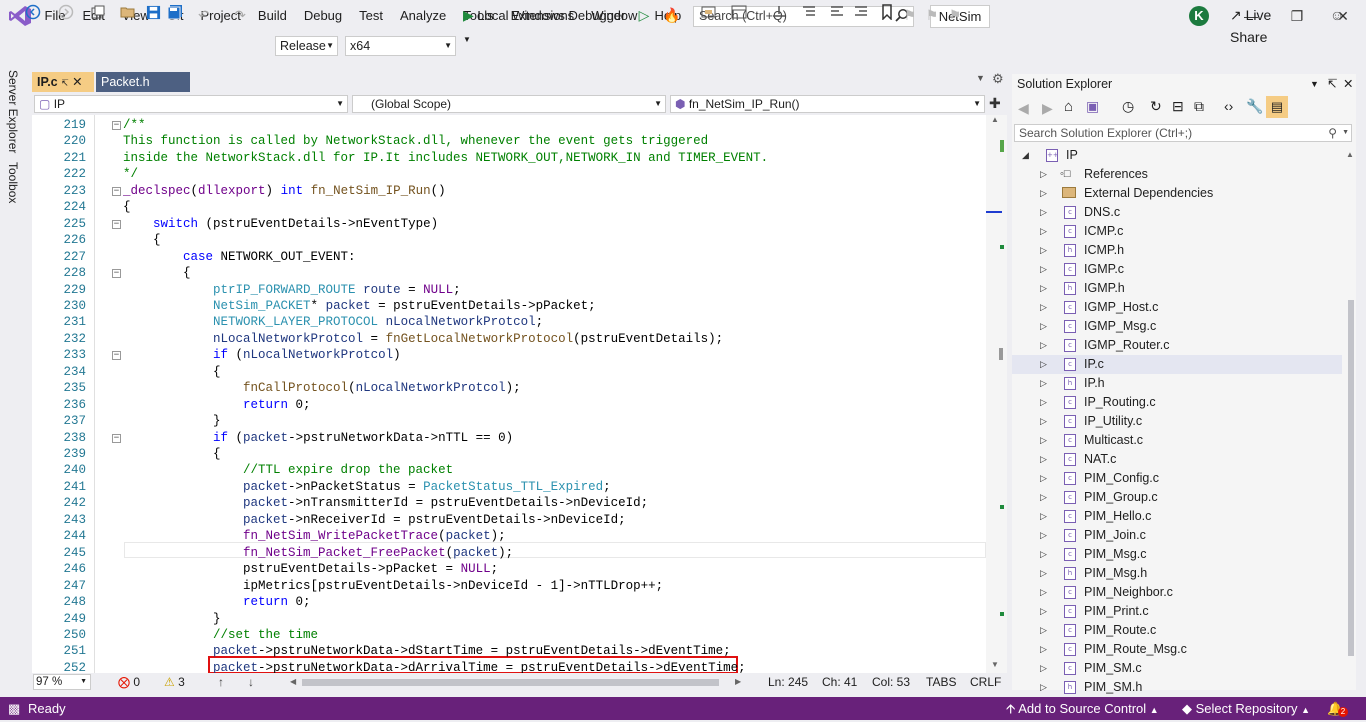 This screenshot has height=722, width=1366. Describe the element at coordinates (62, 682) in the screenshot. I see `zoom-dropdown: 97 % ▼` at that location.